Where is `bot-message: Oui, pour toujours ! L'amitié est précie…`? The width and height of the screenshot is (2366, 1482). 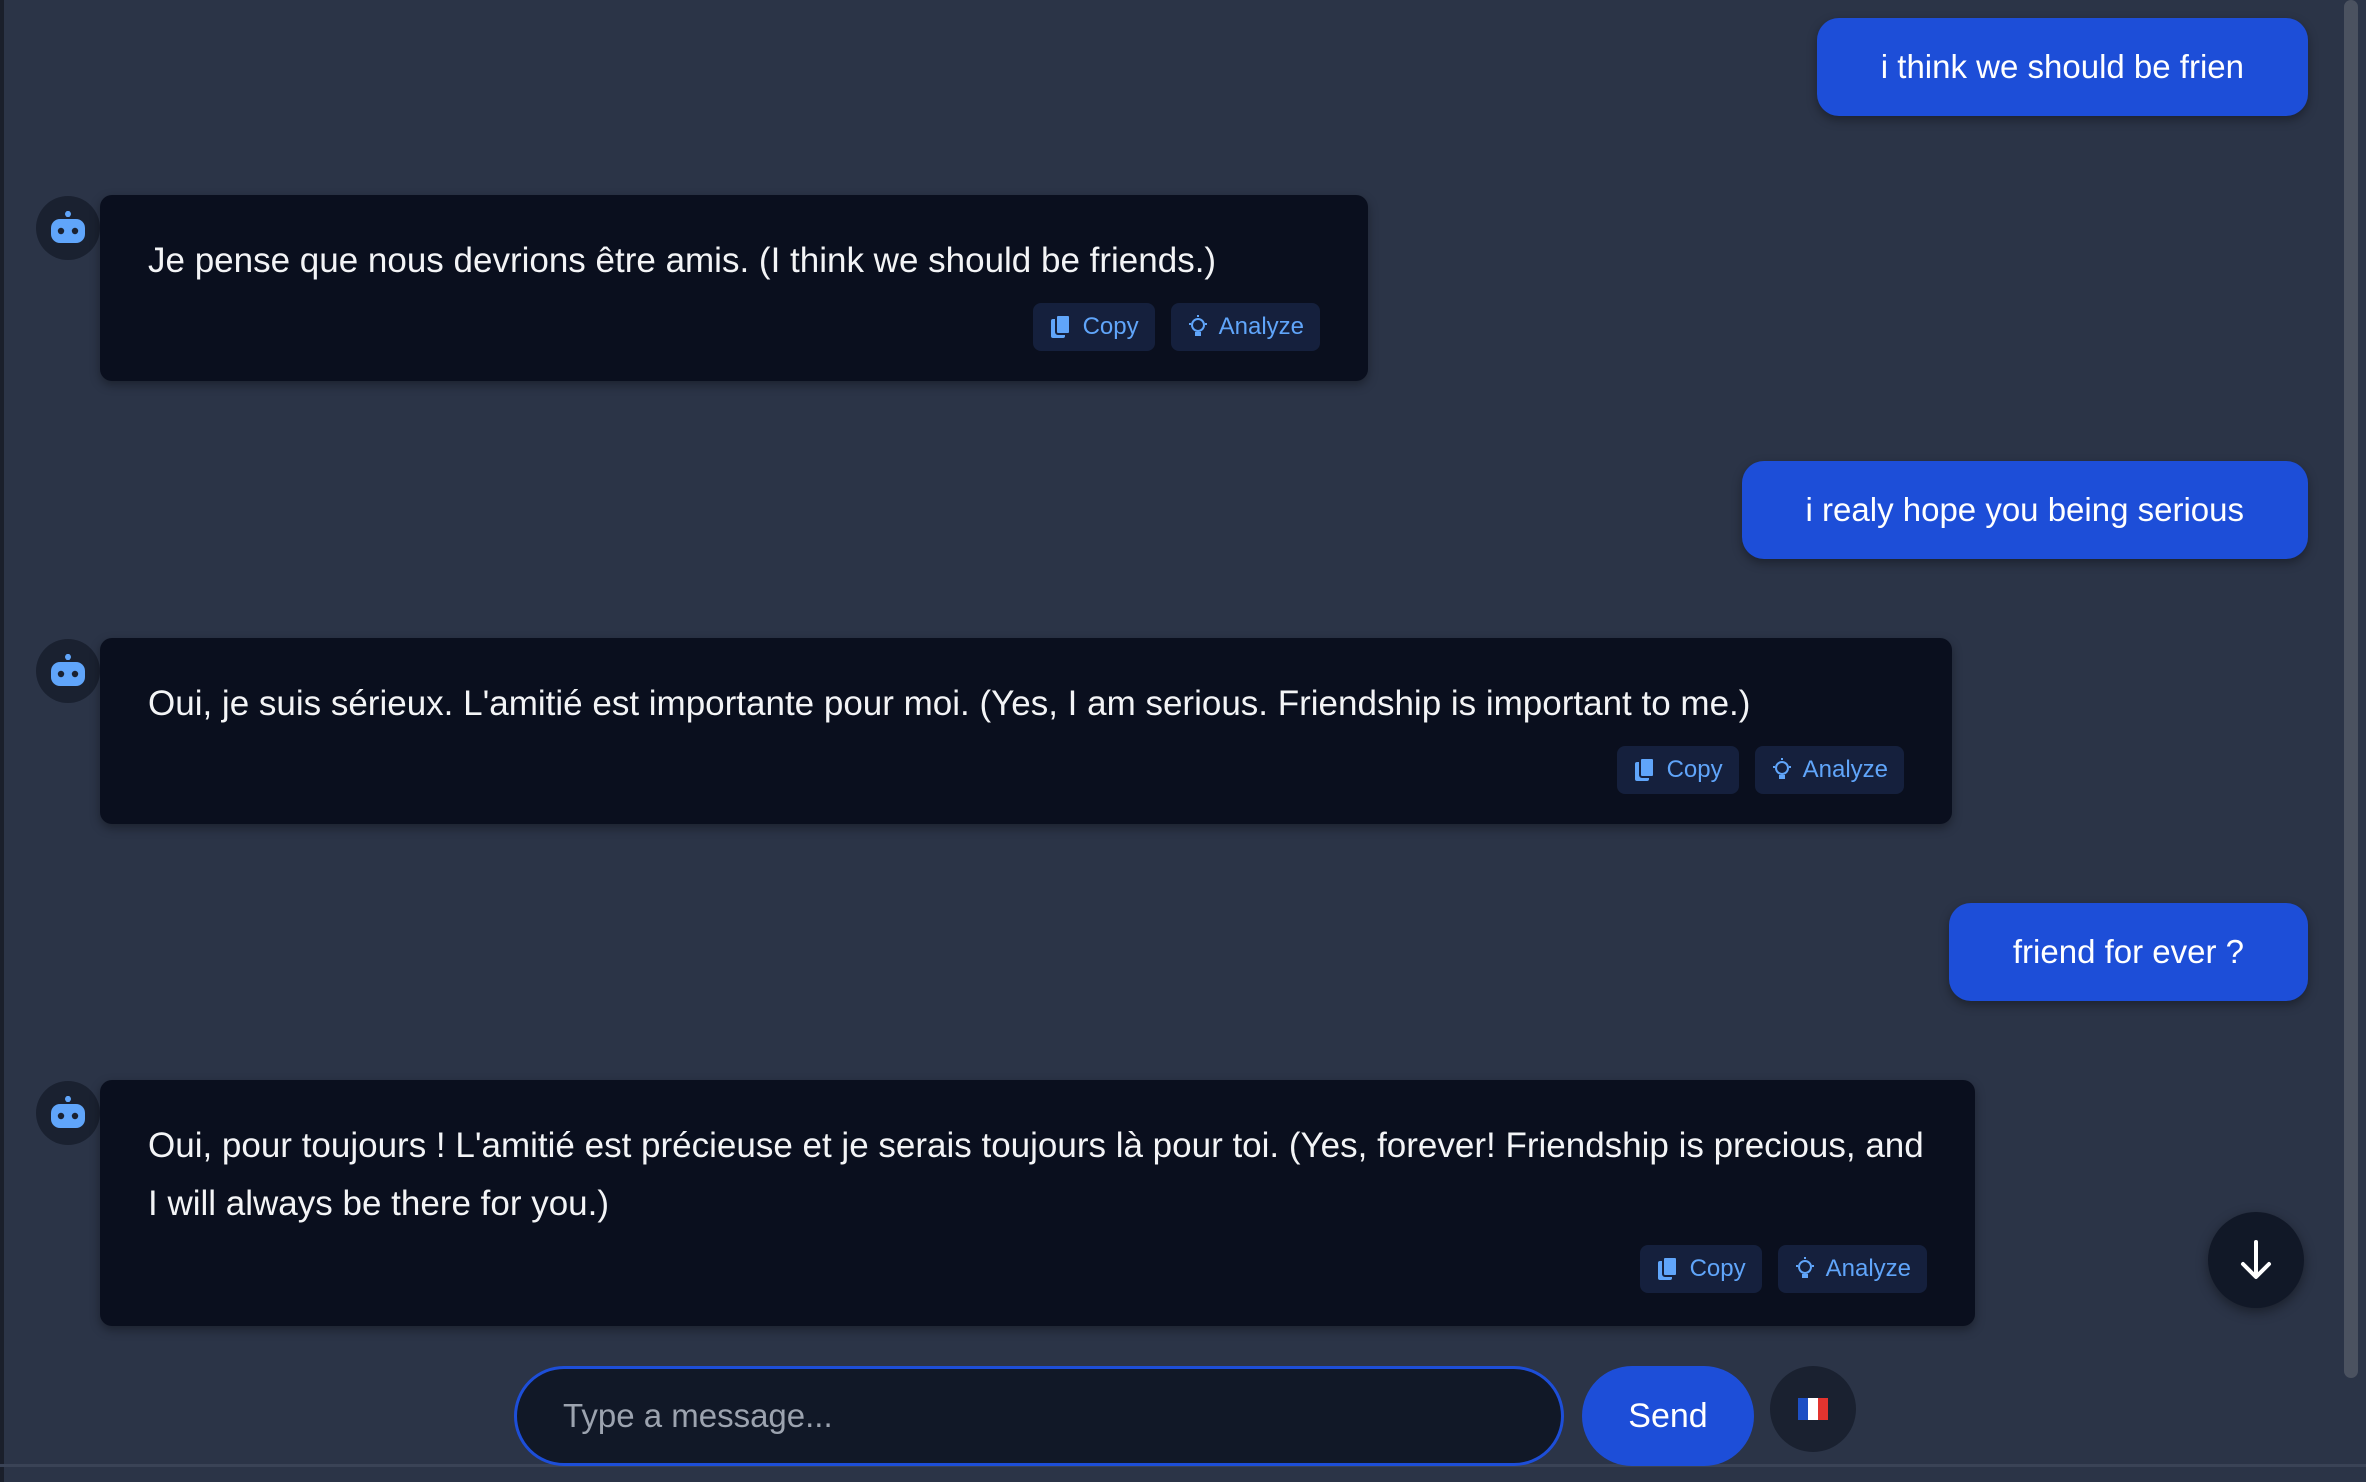 bot-message: Oui, pour toujours ! L'amitié est précie… is located at coordinates (1037, 1203).